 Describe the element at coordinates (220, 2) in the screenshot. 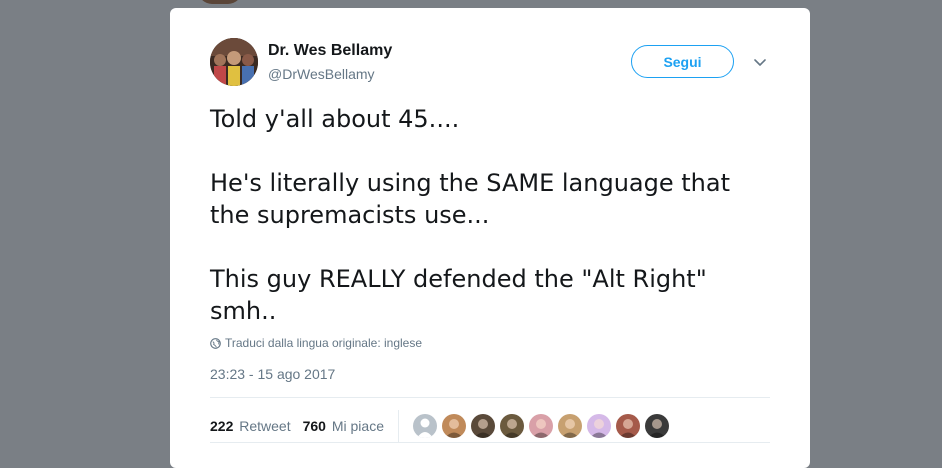

I see `background-avatar-fragment` at that location.